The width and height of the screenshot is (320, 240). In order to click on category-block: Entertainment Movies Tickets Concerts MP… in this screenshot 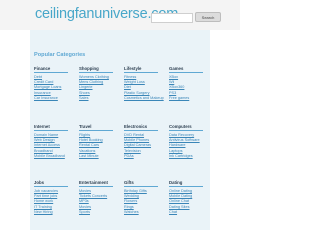, I will do `click(99, 198)`.